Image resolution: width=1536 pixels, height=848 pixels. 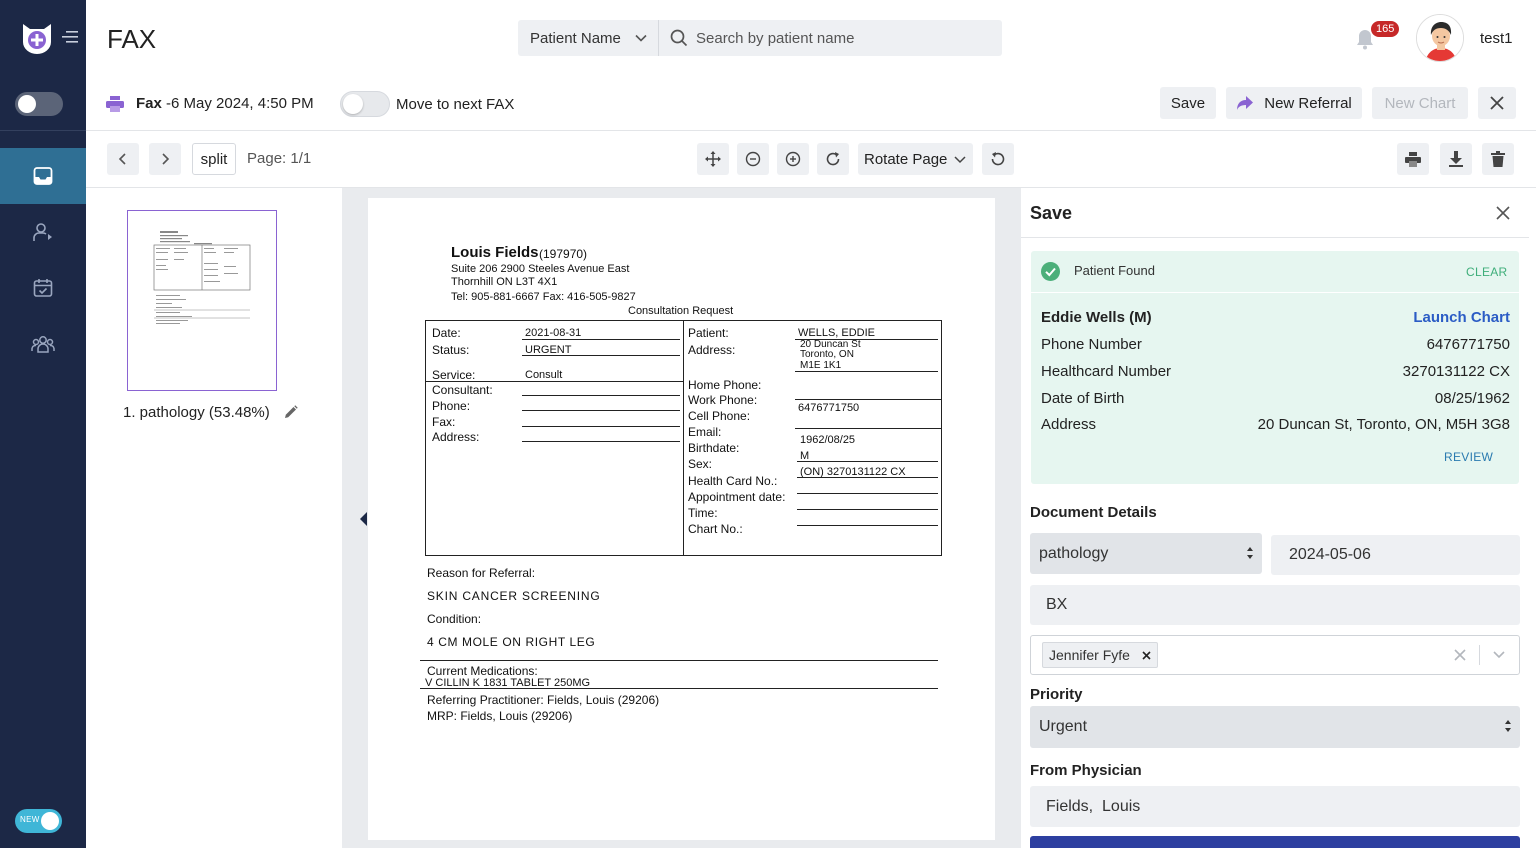 I want to click on fax-date: -6 May 2024, 4:50 PM, so click(x=240, y=103).